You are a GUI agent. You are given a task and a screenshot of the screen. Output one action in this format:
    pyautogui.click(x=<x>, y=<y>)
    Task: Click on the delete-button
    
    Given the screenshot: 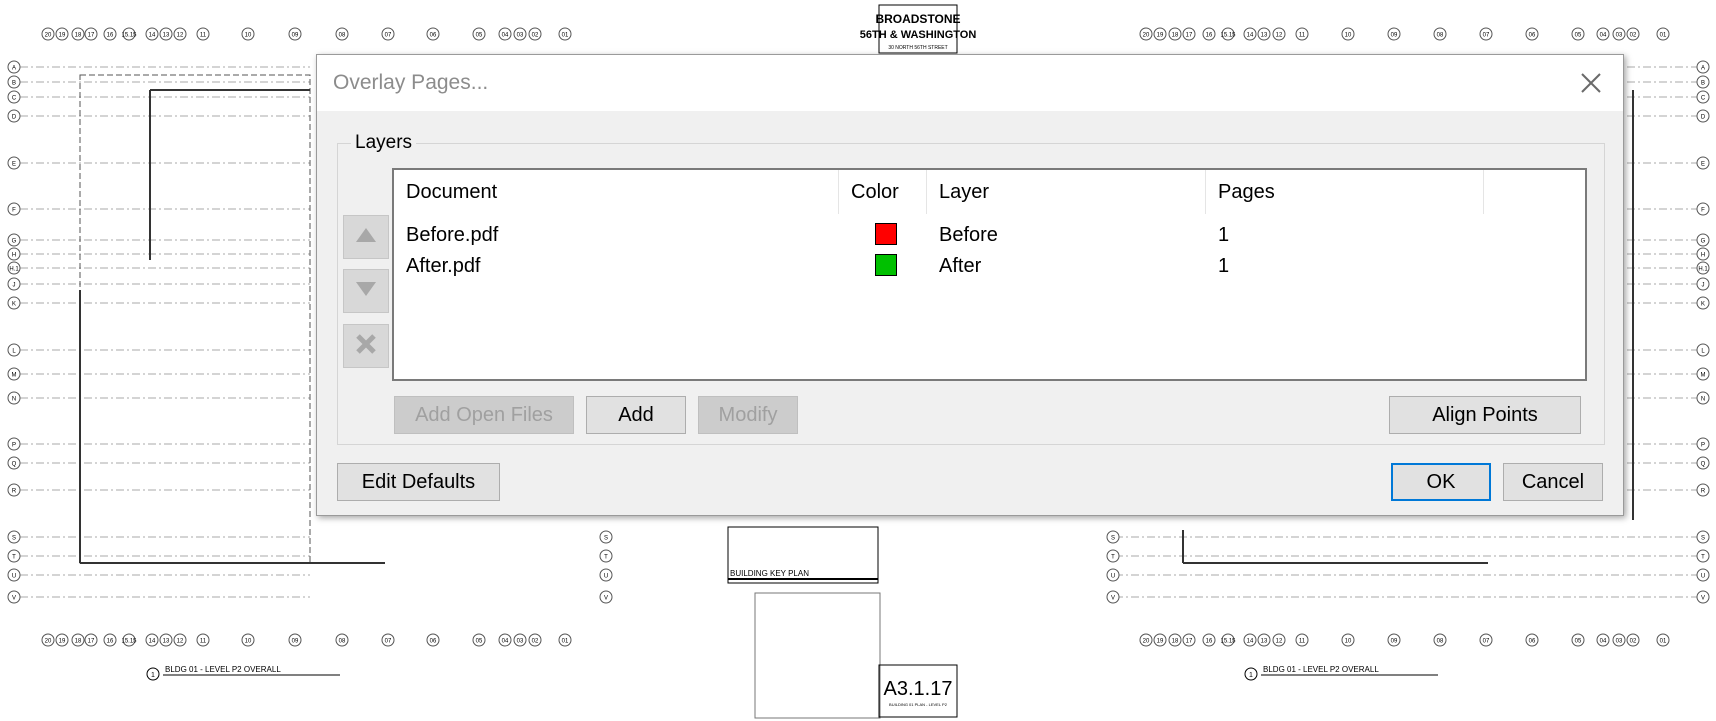 What is the action you would take?
    pyautogui.click(x=366, y=346)
    